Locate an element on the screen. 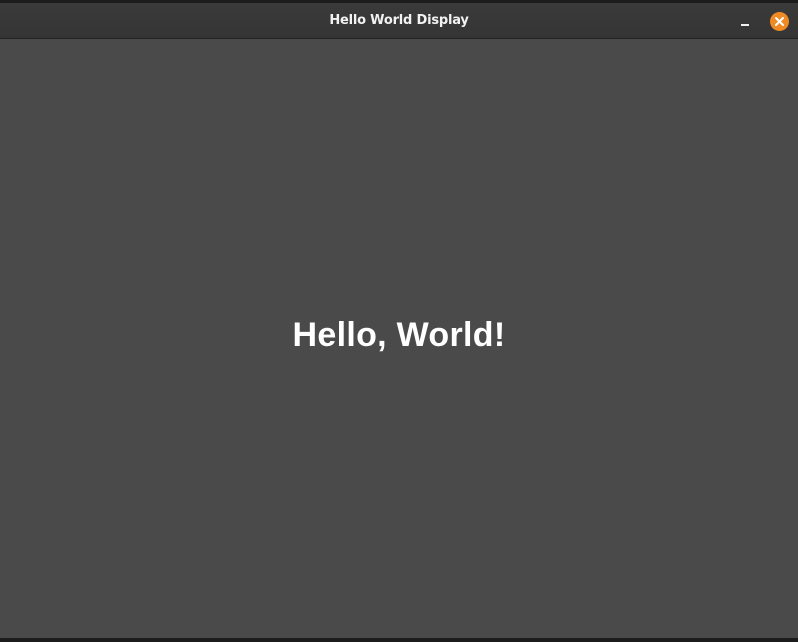  window-bottom-edge is located at coordinates (399, 640).